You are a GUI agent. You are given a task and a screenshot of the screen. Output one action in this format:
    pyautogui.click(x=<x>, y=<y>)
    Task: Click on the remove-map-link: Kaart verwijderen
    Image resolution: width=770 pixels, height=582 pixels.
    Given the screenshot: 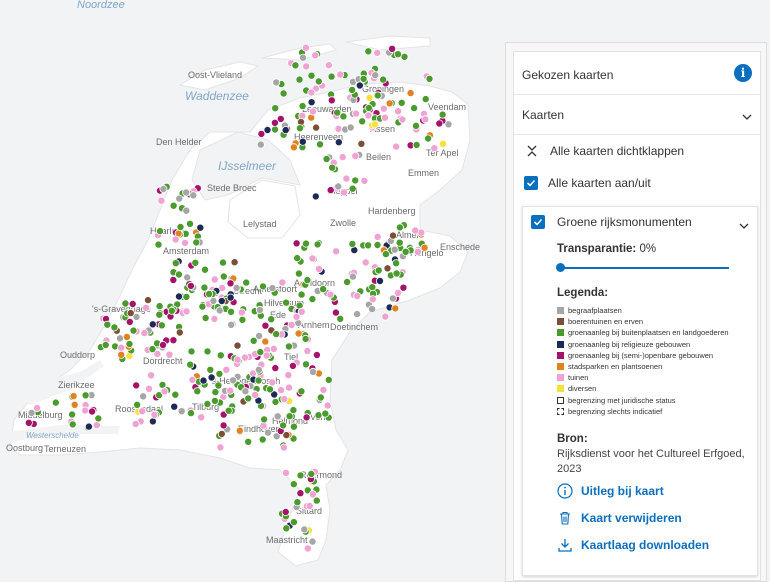 What is the action you would take?
    pyautogui.click(x=619, y=518)
    